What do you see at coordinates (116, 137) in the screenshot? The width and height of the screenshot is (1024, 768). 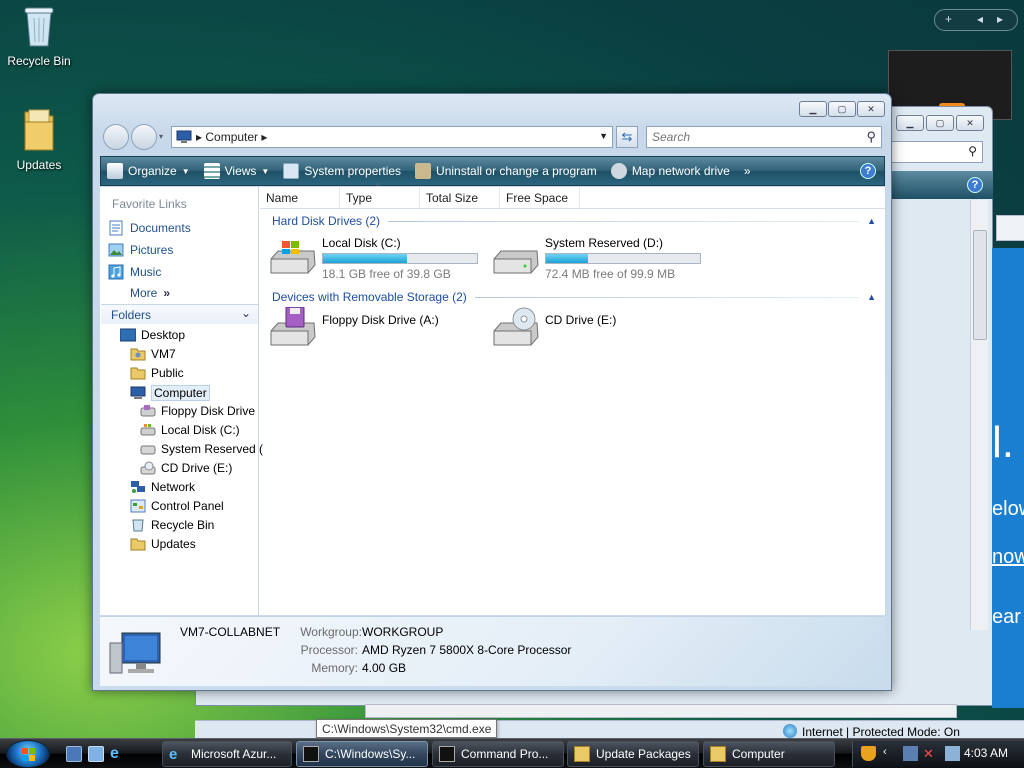 I see `back-button` at bounding box center [116, 137].